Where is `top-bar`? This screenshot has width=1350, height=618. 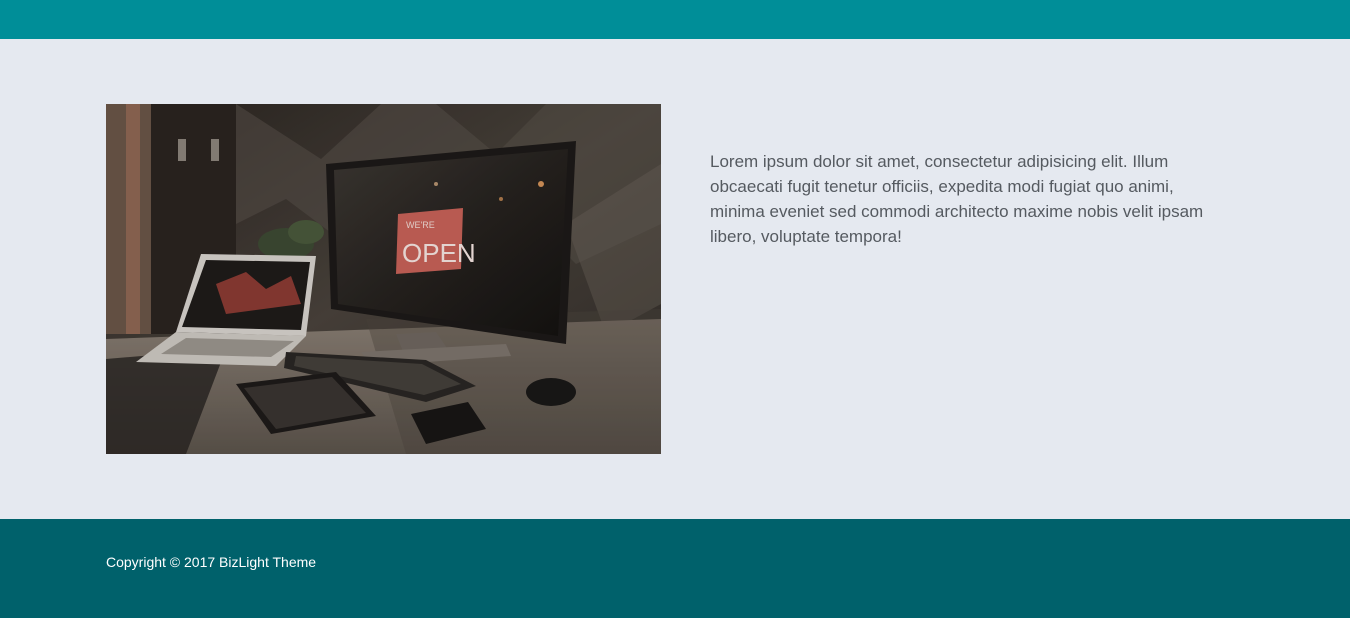
top-bar is located at coordinates (675, 19).